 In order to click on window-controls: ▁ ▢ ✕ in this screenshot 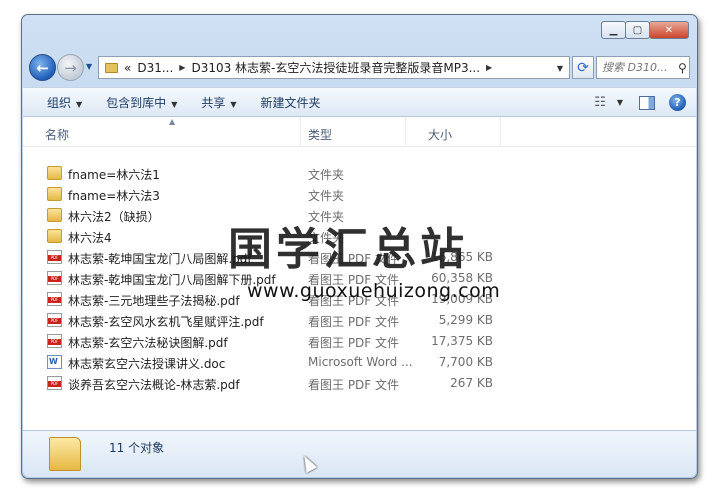, I will do `click(645, 30)`.